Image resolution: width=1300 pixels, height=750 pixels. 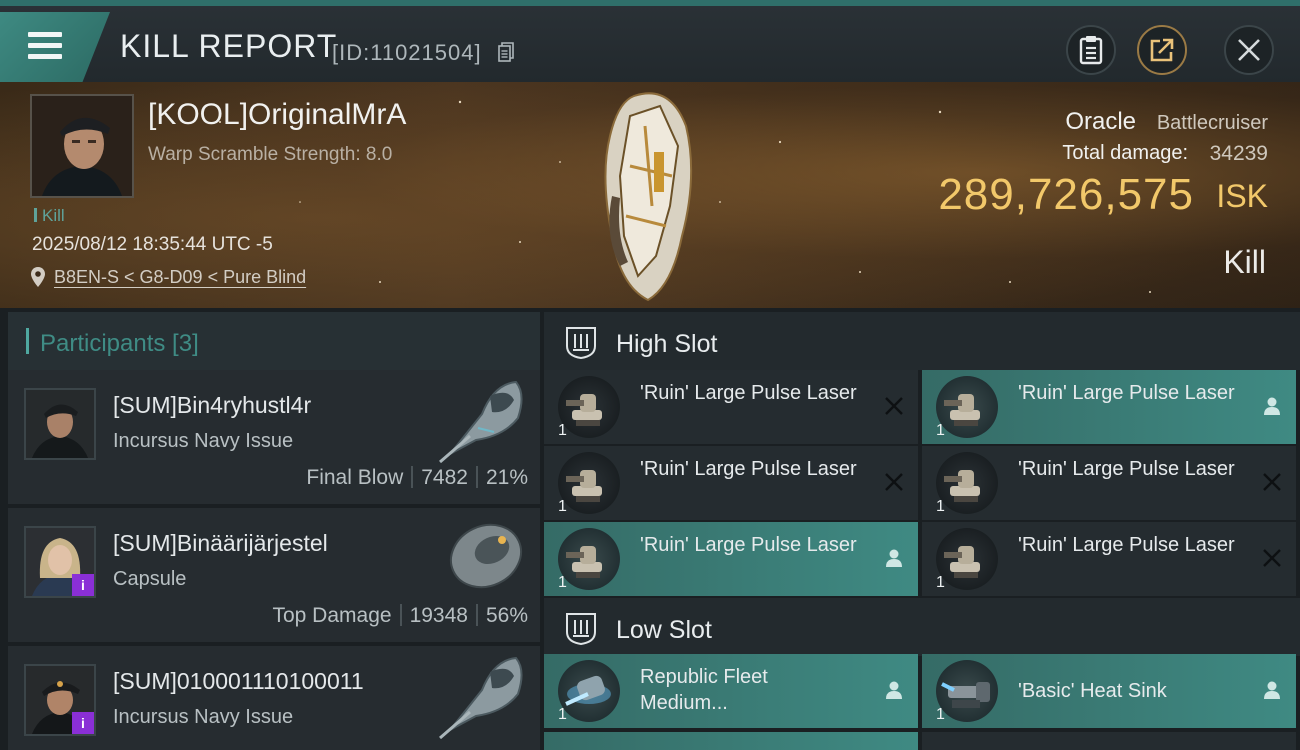 I want to click on report-id: [ID:11021504], so click(x=407, y=52).